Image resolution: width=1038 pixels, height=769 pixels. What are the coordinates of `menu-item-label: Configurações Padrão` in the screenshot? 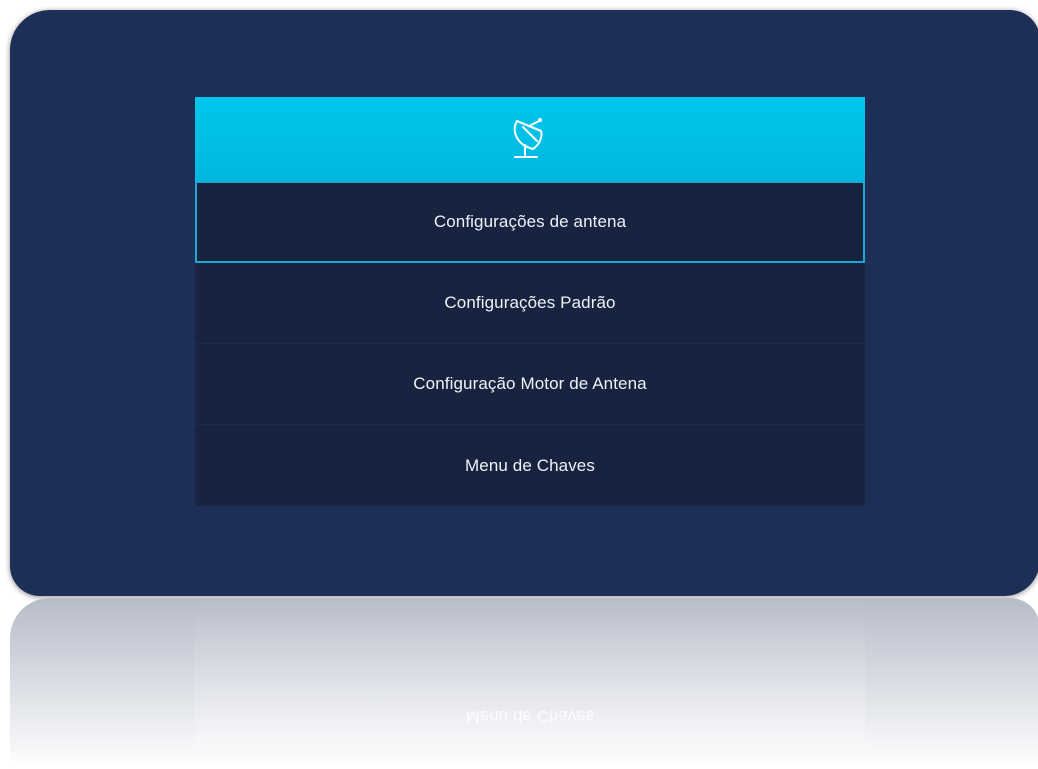 It's located at (530, 302).